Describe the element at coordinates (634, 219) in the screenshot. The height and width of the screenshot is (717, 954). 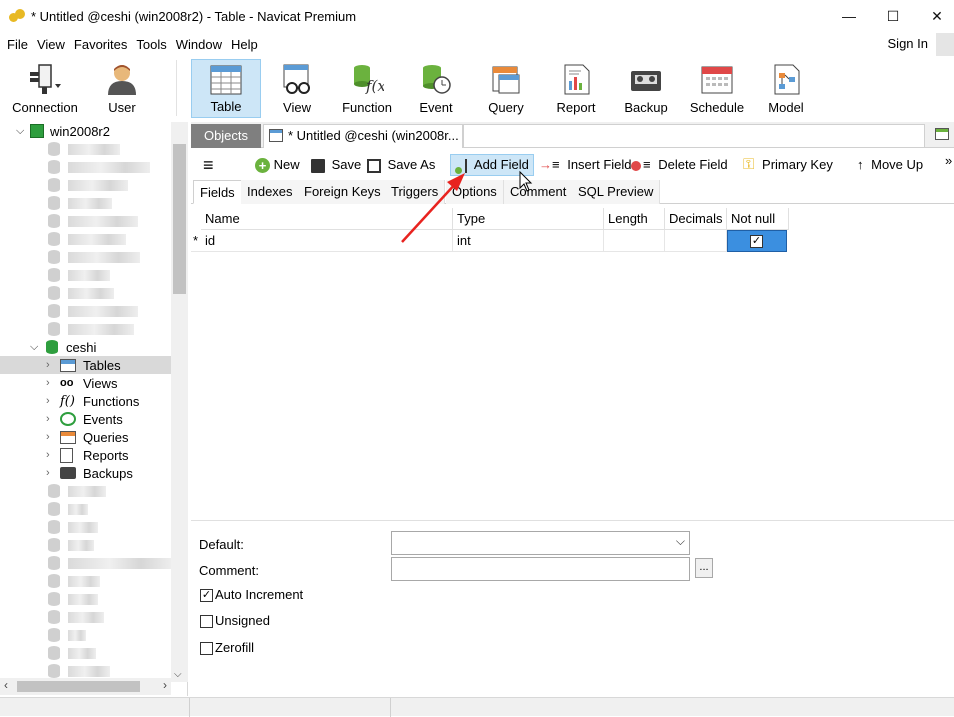
I see `column-header-length: Length` at that location.